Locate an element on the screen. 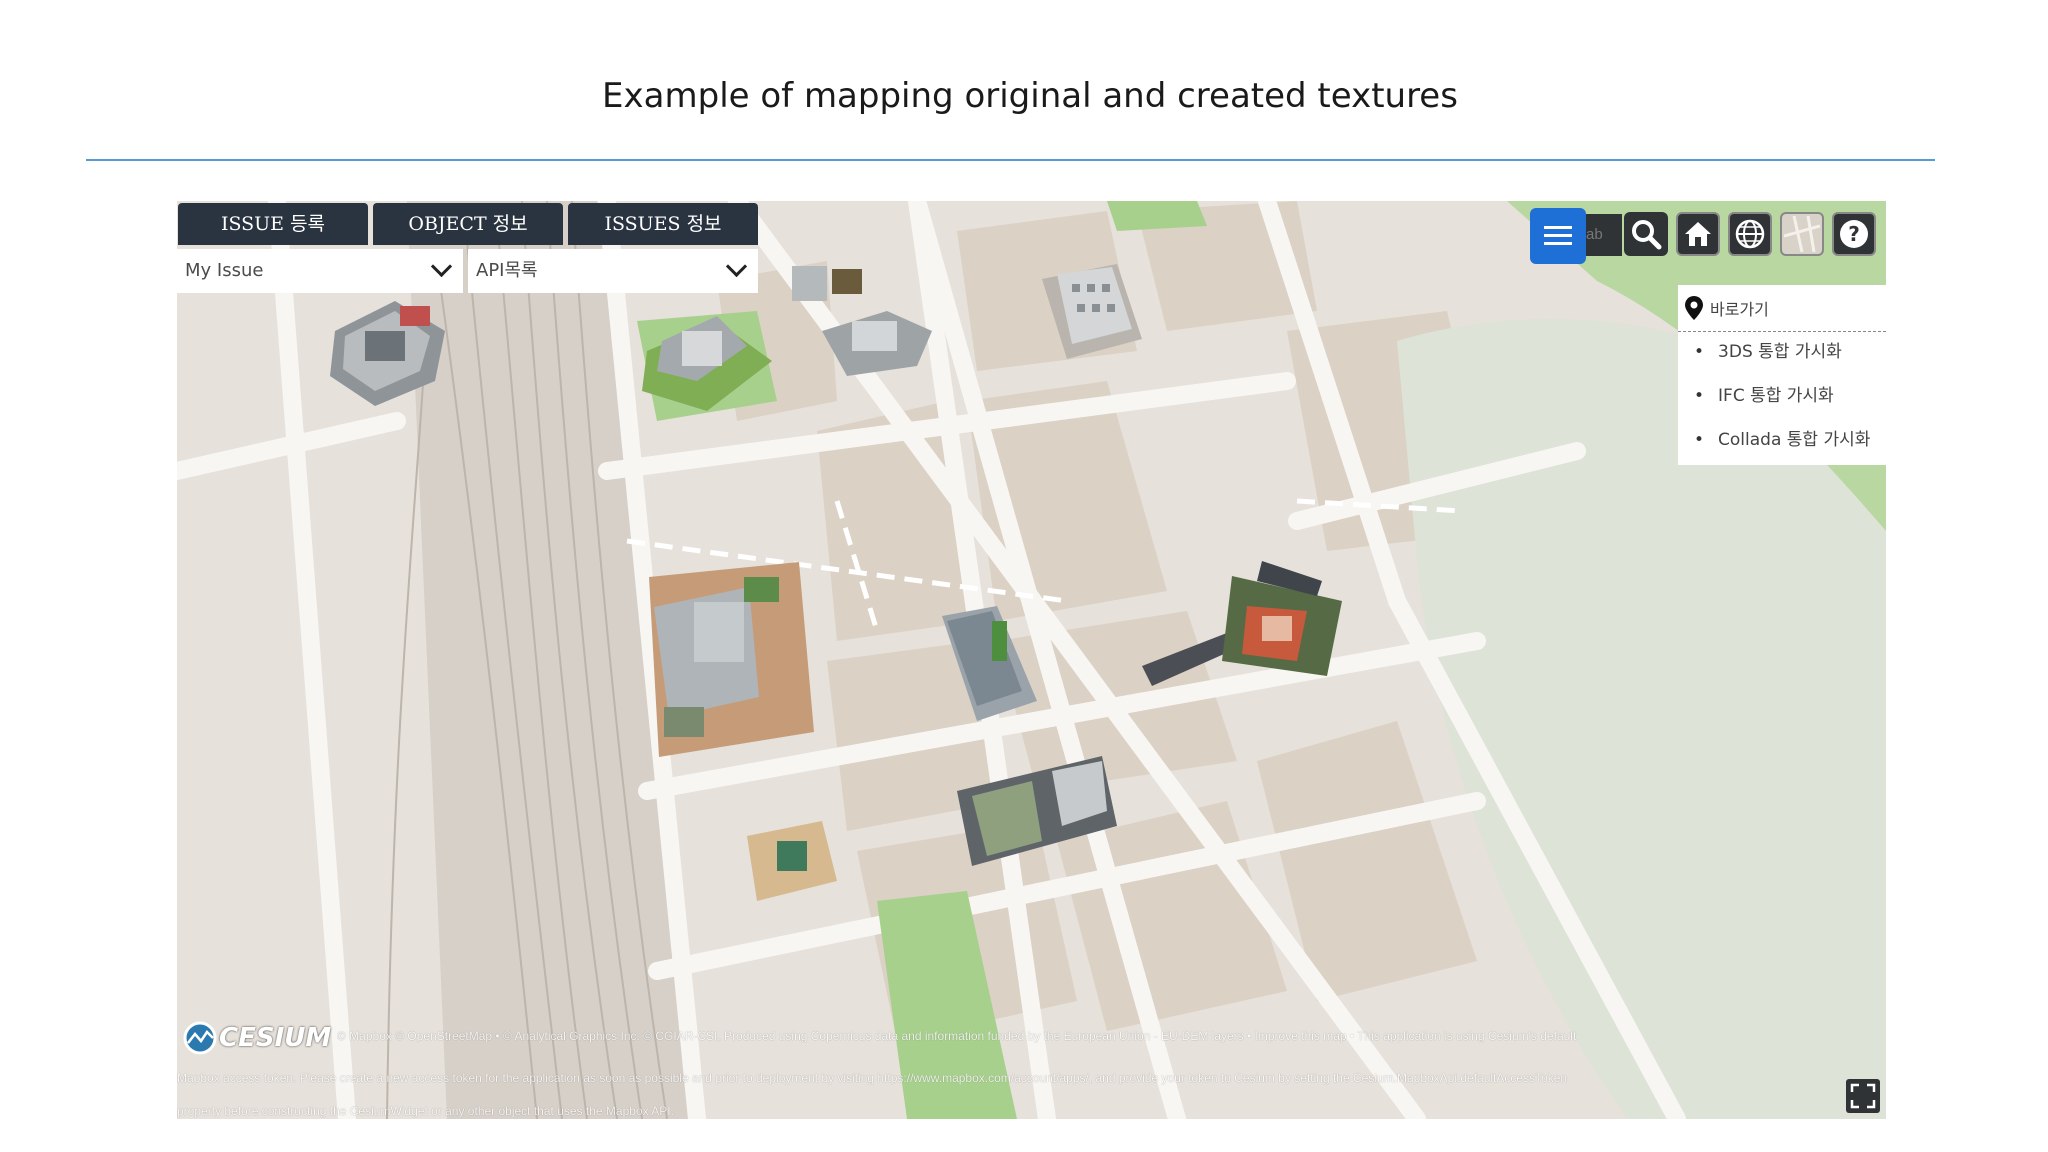 Image resolution: width=2048 pixels, height=1152 pixels. fullscreen-button is located at coordinates (1863, 1096).